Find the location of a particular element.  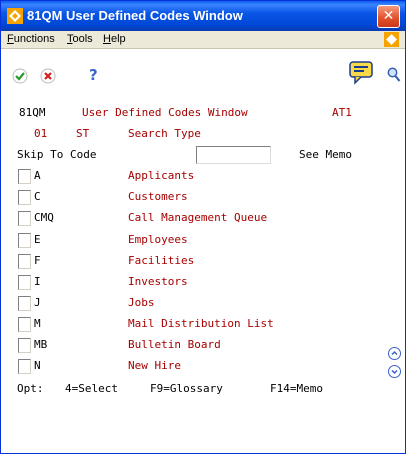

page-down-icon is located at coordinates (394, 371).